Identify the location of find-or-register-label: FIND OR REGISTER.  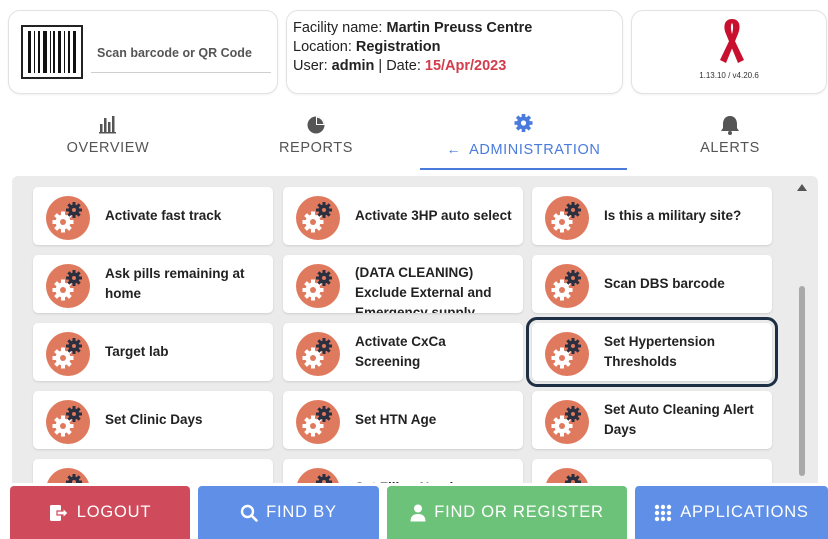
(519, 512).